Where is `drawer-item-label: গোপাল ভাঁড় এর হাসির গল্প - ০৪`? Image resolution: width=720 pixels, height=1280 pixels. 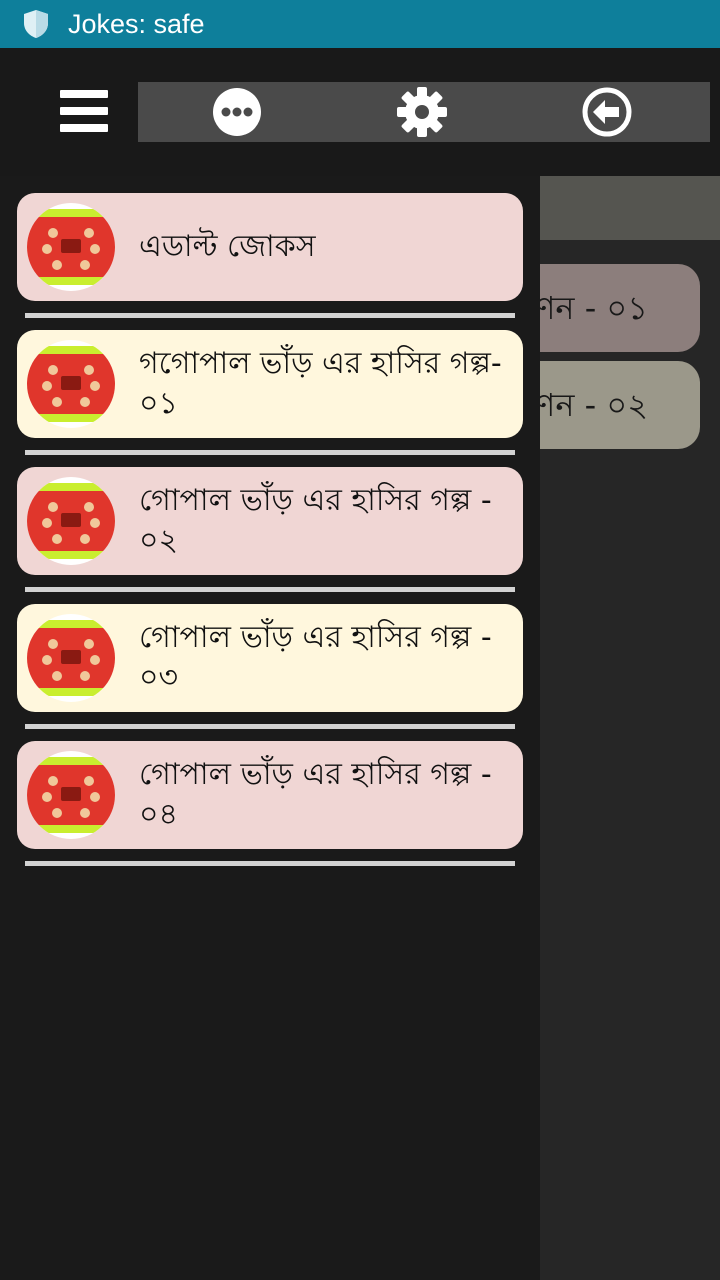
drawer-item-label: গোপাল ভাঁড় এর হাসির গল্প - ০৪ is located at coordinates (315, 794).